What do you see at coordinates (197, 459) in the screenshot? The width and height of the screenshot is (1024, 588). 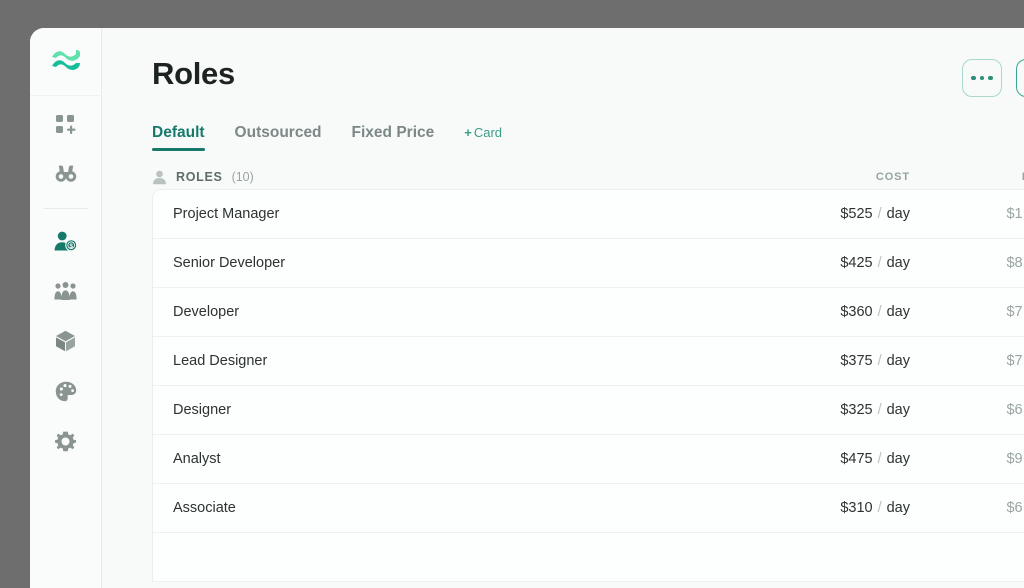 I see `cell-role-name: Analyst` at bounding box center [197, 459].